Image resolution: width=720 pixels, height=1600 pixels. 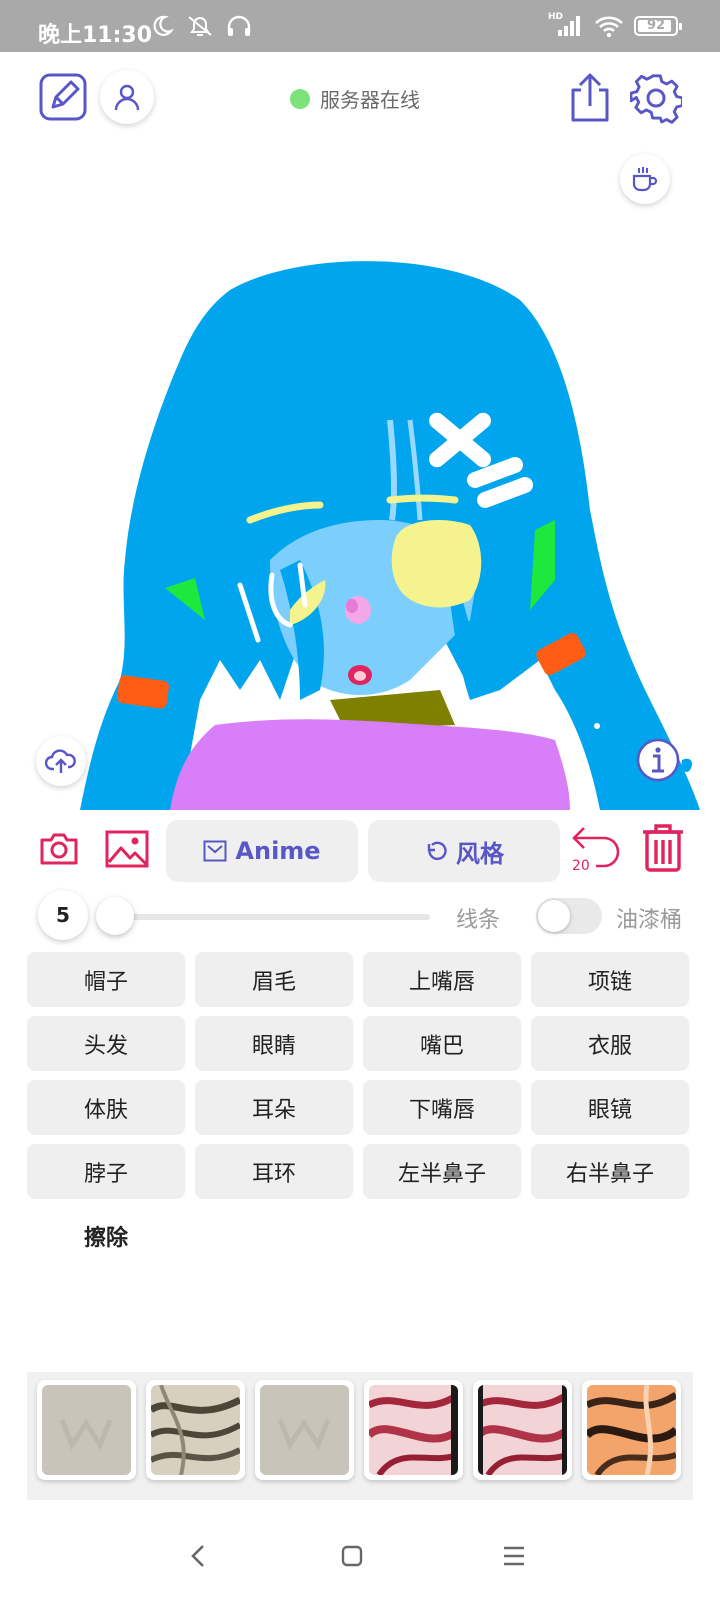 I want to click on status-time: 晚上11:30, so click(x=95, y=35).